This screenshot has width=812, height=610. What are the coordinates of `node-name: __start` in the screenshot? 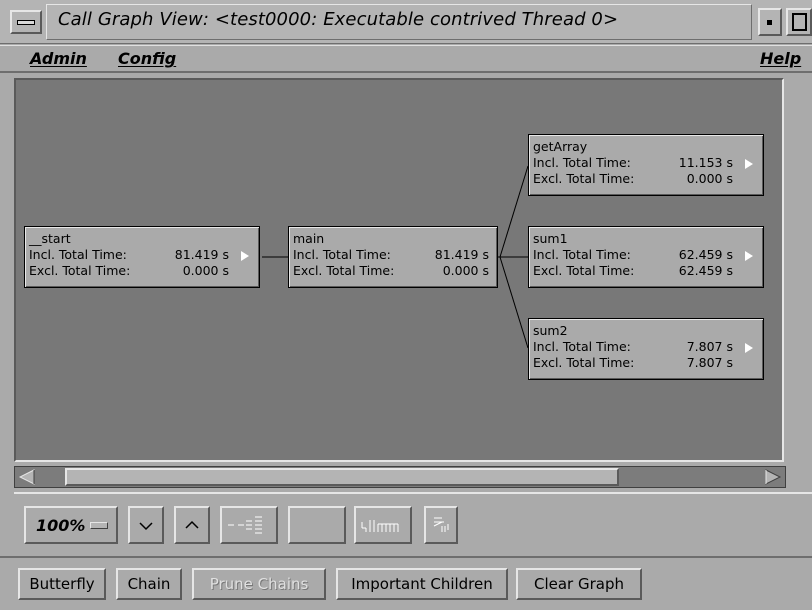 It's located at (50, 238).